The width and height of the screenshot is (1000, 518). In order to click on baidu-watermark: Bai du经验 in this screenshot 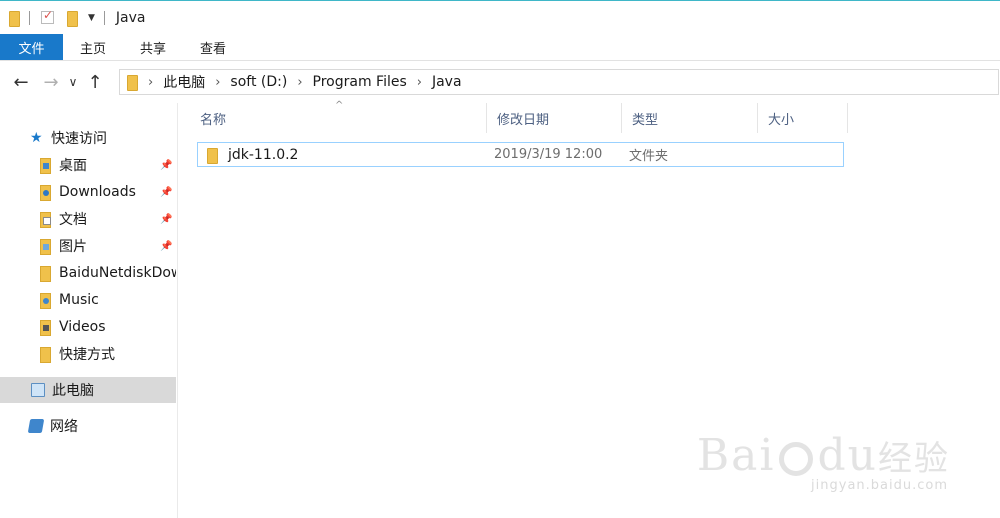, I will do `click(823, 455)`.